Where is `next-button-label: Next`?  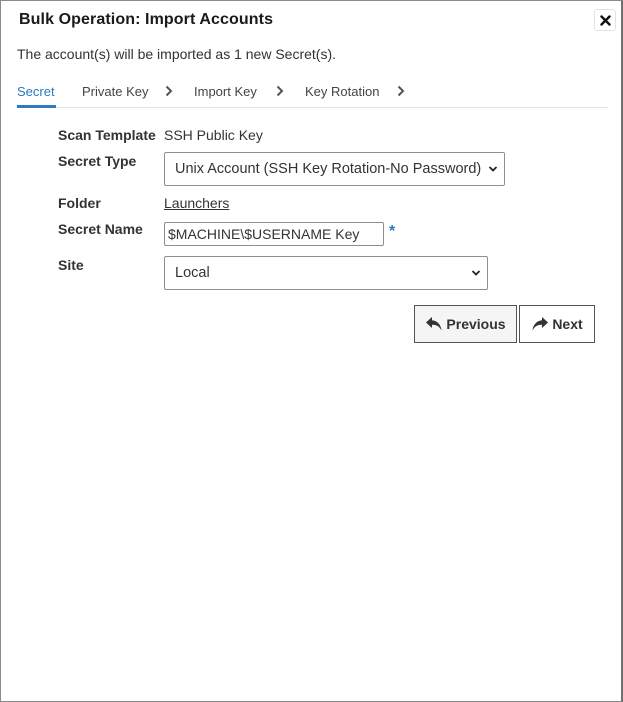
next-button-label: Next is located at coordinates (567, 324).